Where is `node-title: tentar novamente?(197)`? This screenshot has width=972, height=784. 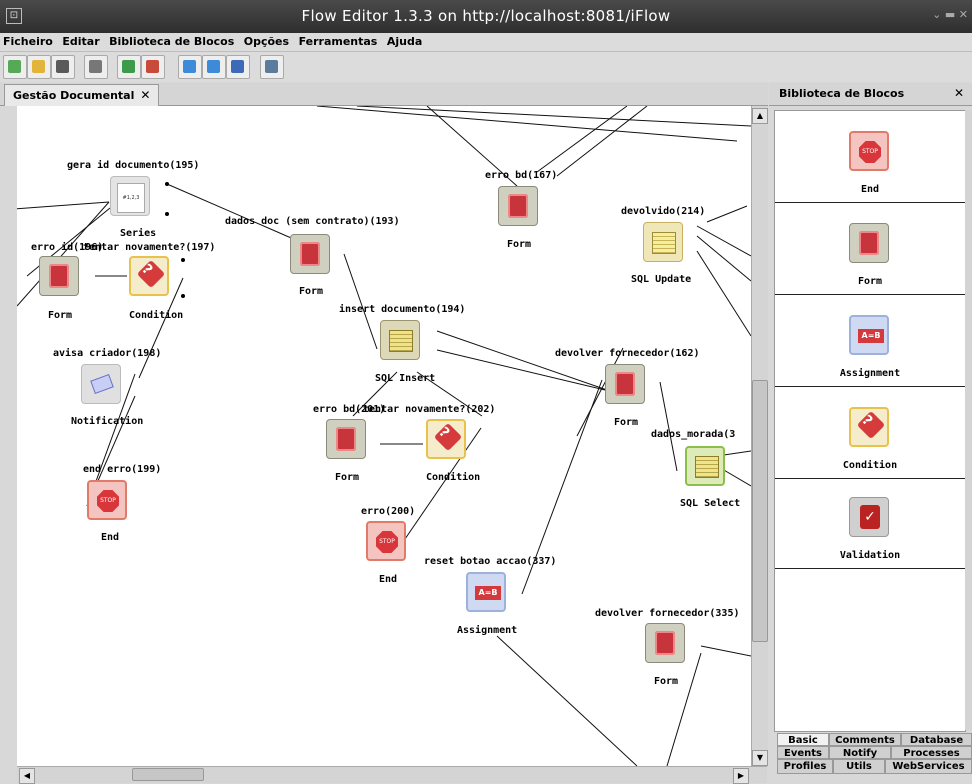
node-title: tentar novamente?(197) is located at coordinates (149, 247).